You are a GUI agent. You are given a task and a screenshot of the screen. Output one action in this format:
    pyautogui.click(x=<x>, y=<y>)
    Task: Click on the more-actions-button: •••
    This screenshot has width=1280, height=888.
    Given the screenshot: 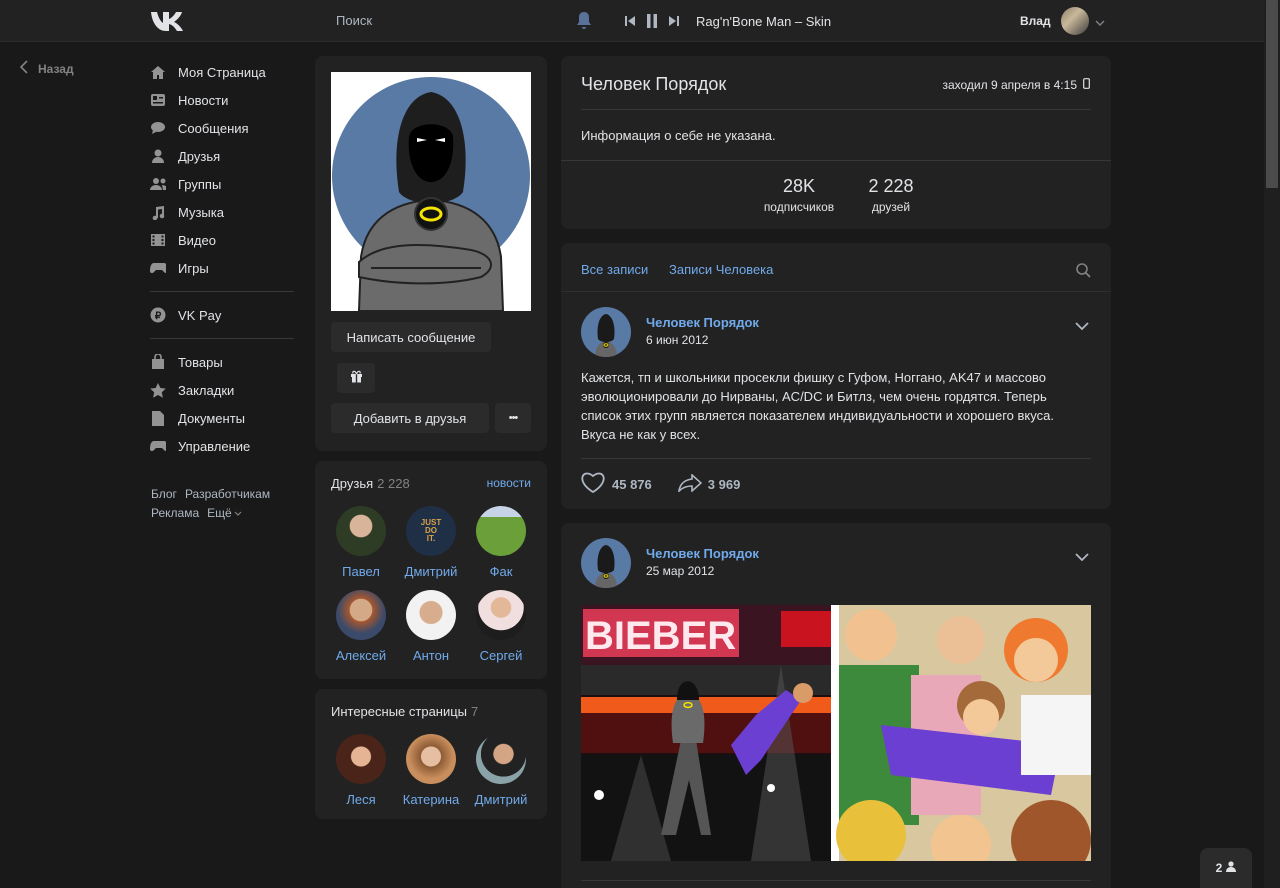 What is the action you would take?
    pyautogui.click(x=513, y=418)
    